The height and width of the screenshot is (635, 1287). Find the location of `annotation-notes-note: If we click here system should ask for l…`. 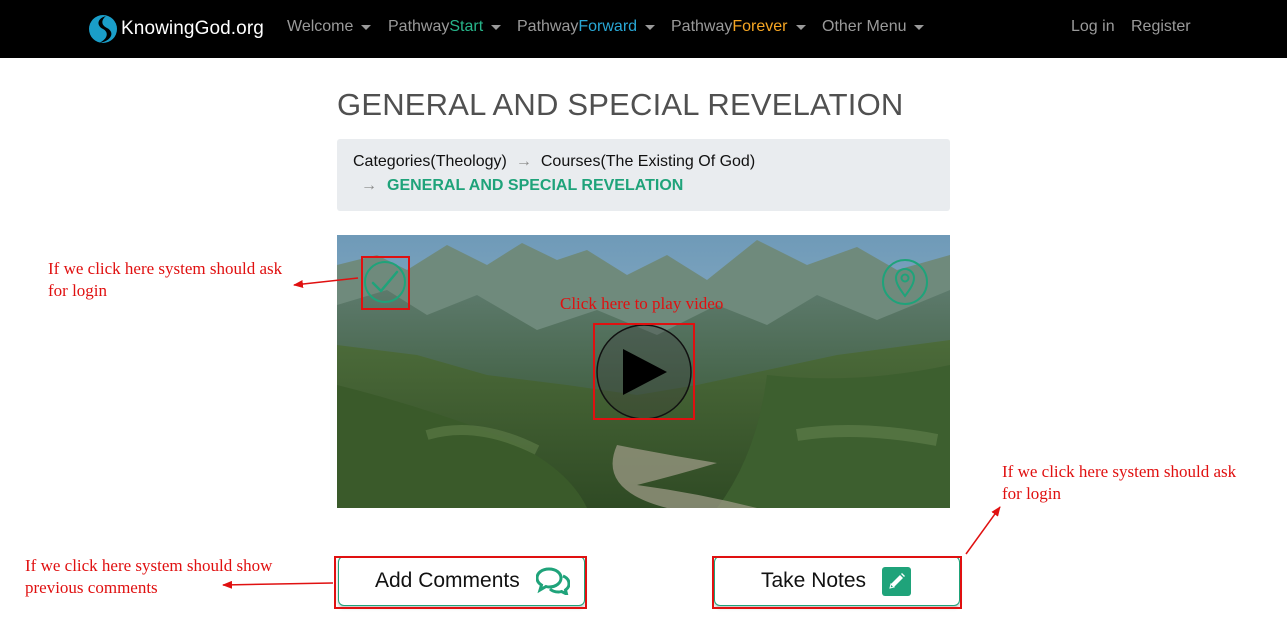

annotation-notes-note: If we click here system should ask for l… is located at coordinates (1119, 483).